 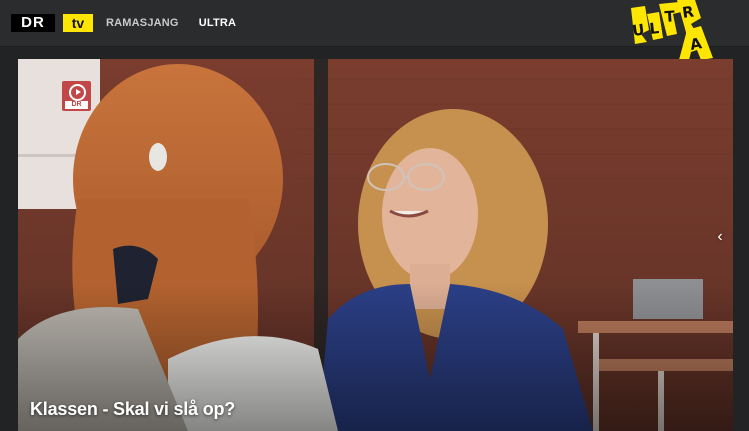 I want to click on chevron-left-icon: ‹, so click(x=720, y=237).